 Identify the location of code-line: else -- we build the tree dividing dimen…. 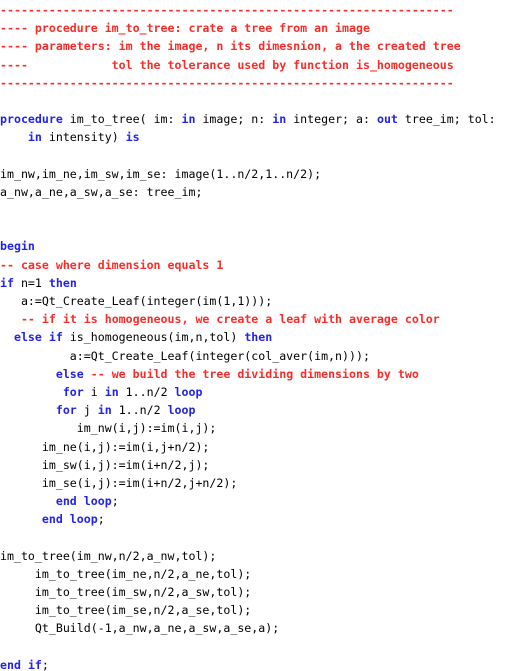
(265, 374).